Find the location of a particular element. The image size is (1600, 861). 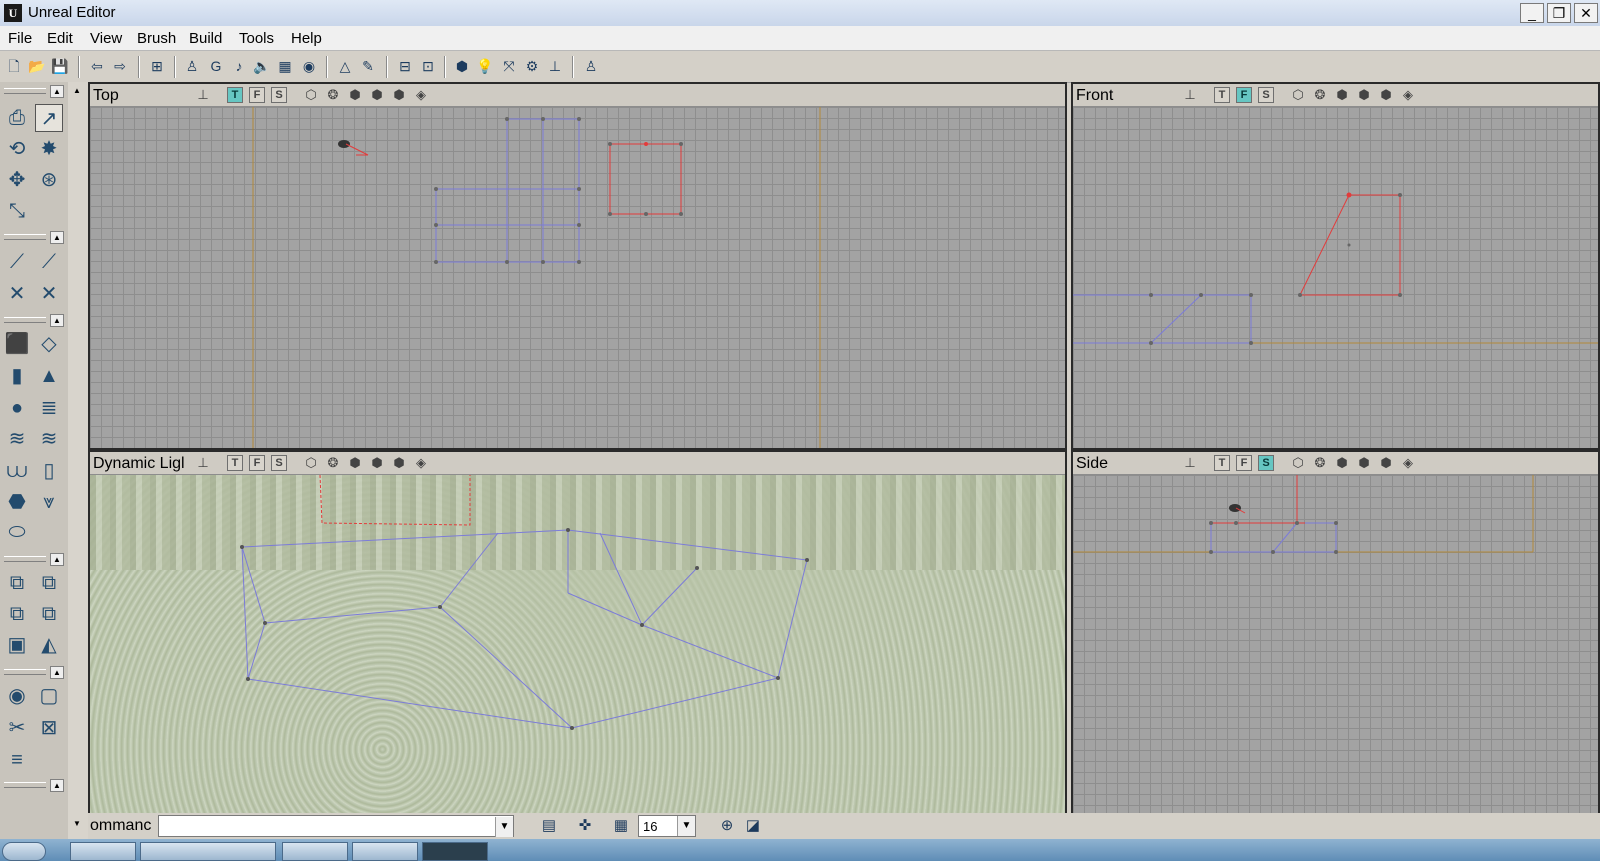

sphere-builder-icon: ● is located at coordinates (17, 408).